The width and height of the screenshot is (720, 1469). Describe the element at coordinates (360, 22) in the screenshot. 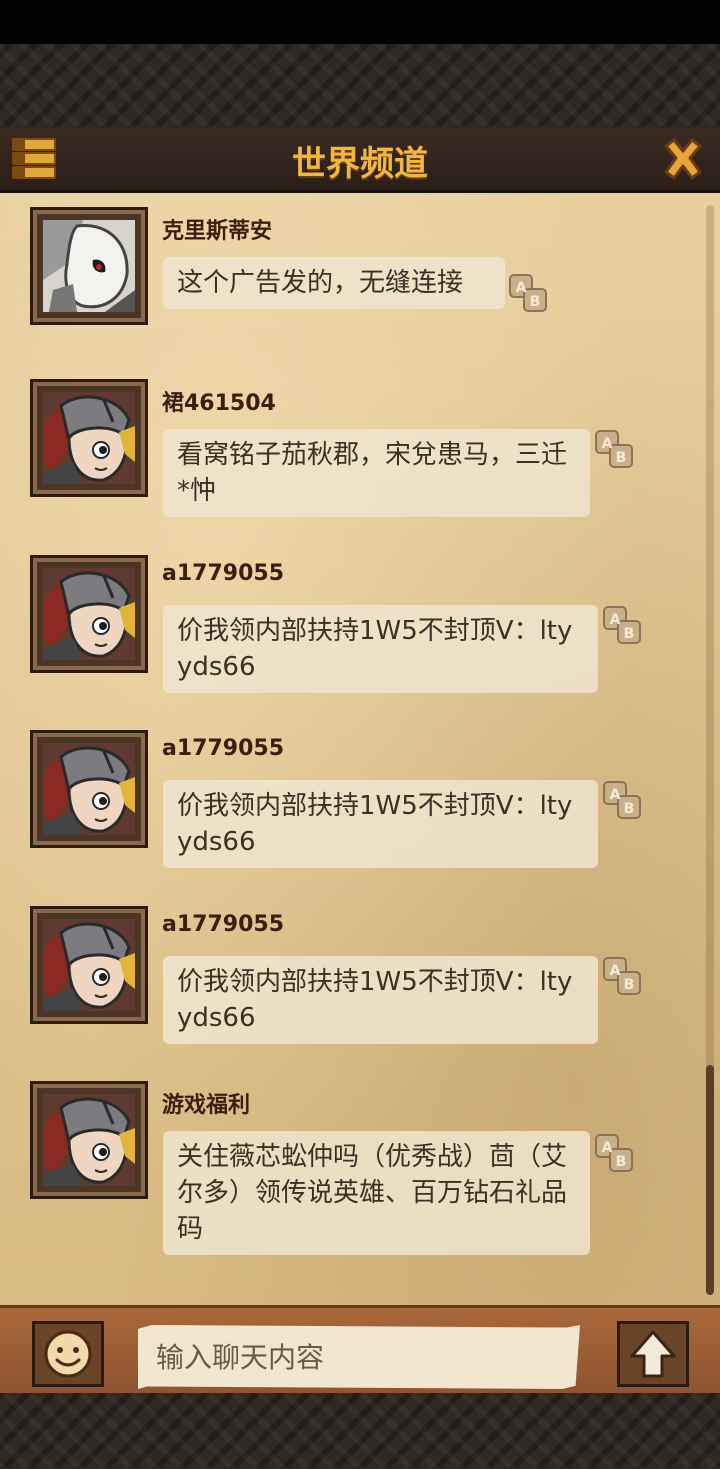

I see `status-bar` at that location.